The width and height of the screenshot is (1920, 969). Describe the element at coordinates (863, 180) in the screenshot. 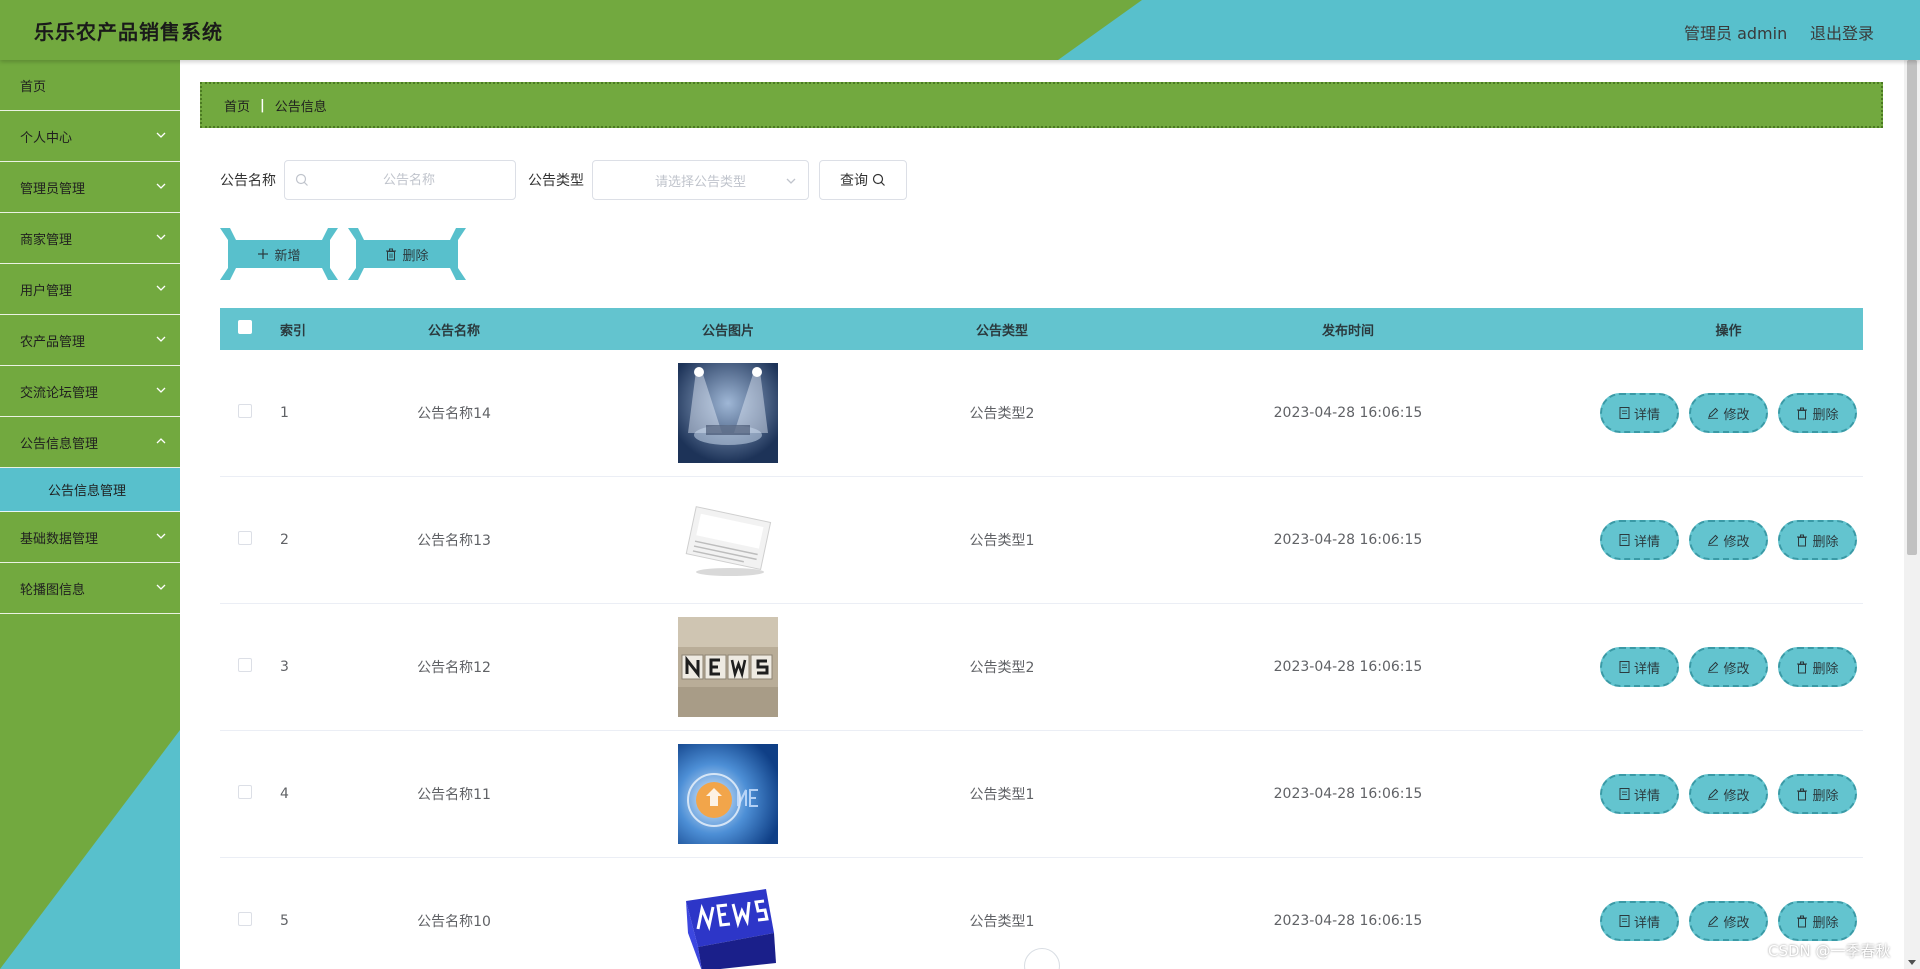

I see `query-button: 查询` at that location.